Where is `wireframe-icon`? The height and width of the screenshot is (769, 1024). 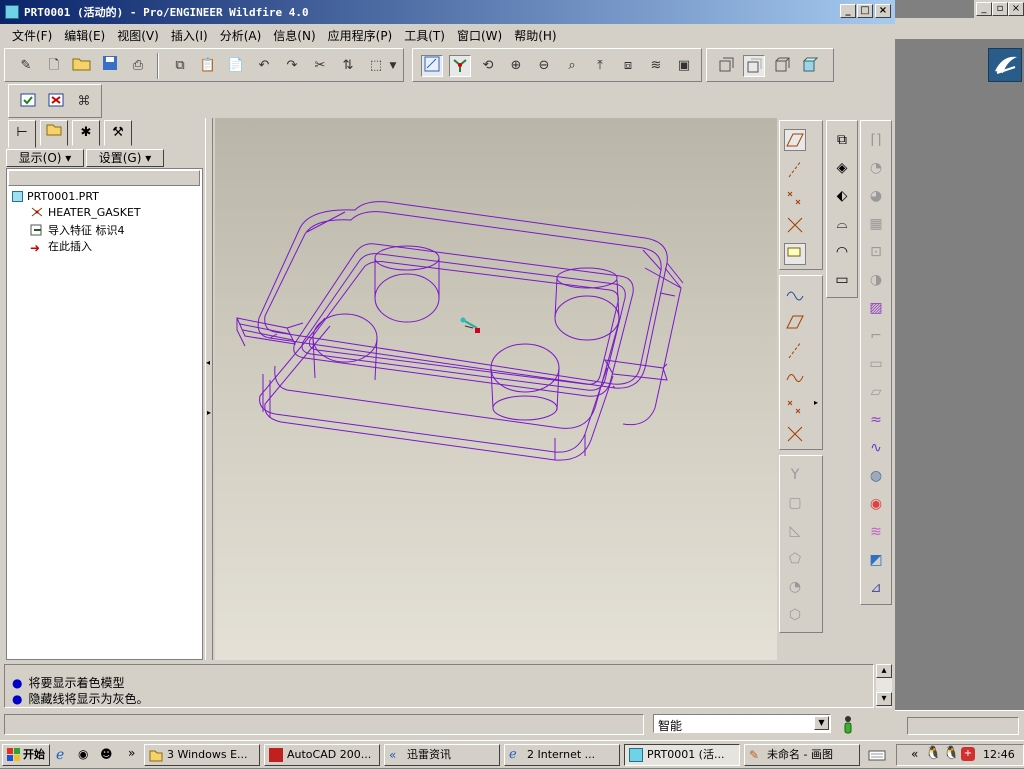 wireframe-icon is located at coordinates (726, 66).